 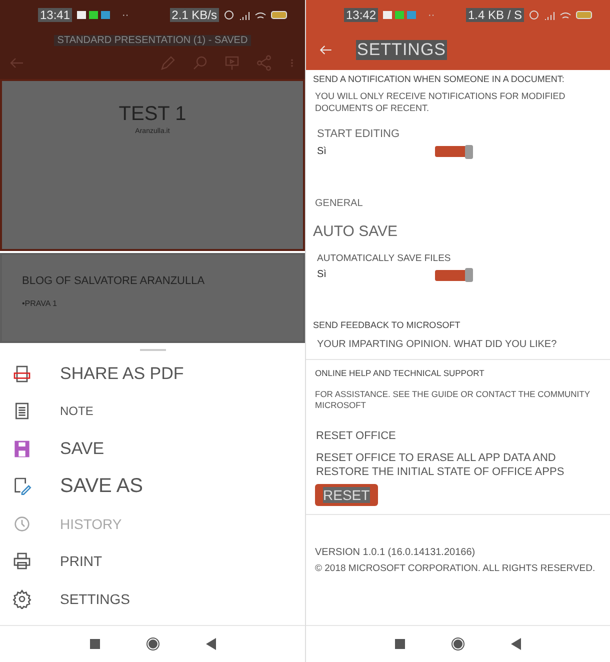 What do you see at coordinates (384, 259) in the screenshot?
I see `setting-label: AUTOMATICALLY SAVE FILES` at bounding box center [384, 259].